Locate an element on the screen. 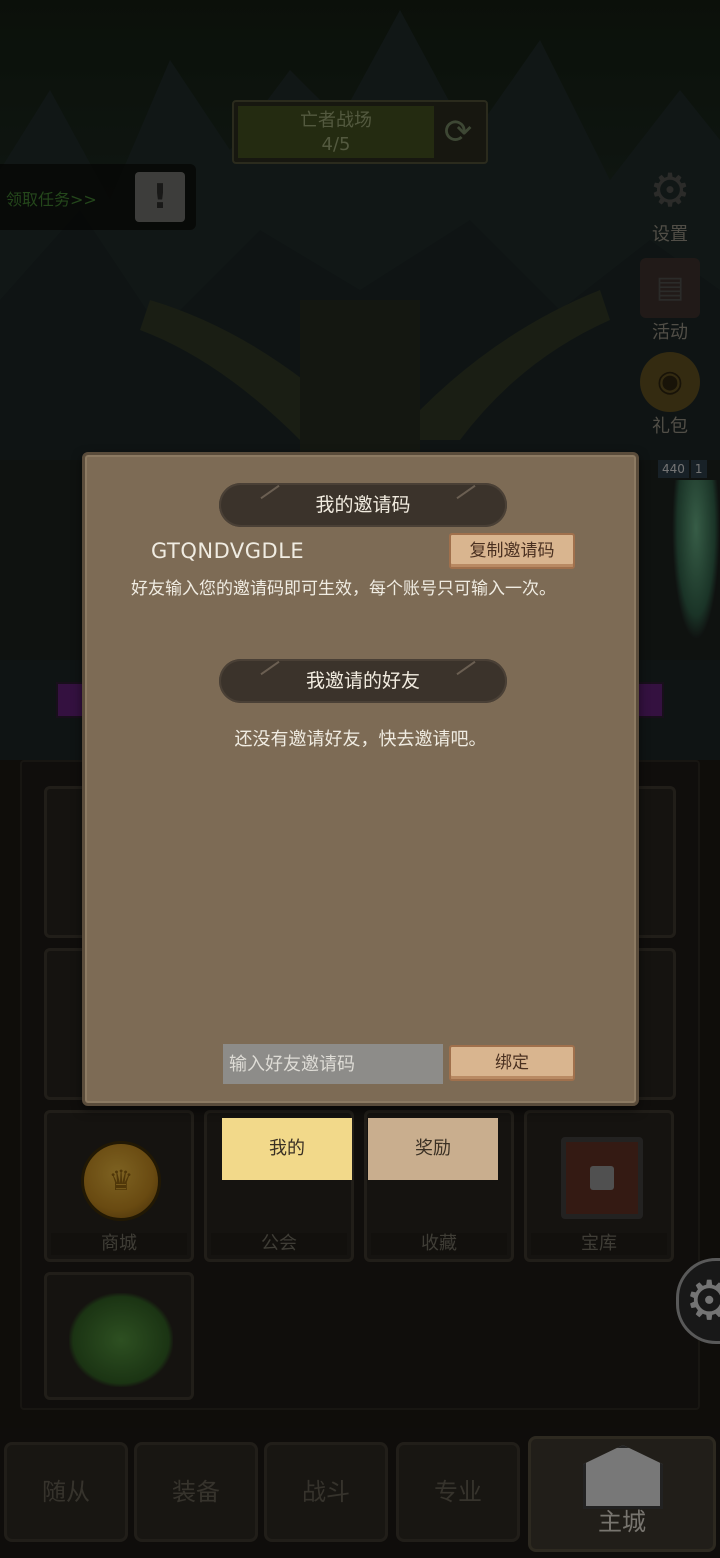 The height and width of the screenshot is (1558, 720). no-friends-text: 还没有邀请好友，快去邀请吧。 is located at coordinates (360, 739).